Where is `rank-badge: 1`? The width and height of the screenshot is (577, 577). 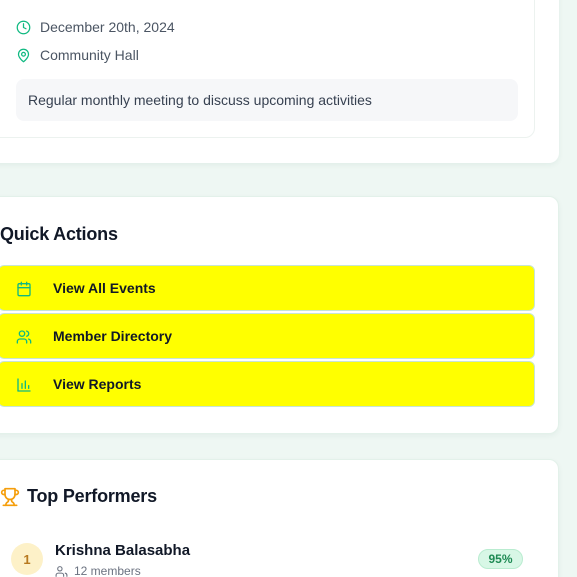 rank-badge: 1 is located at coordinates (27, 559).